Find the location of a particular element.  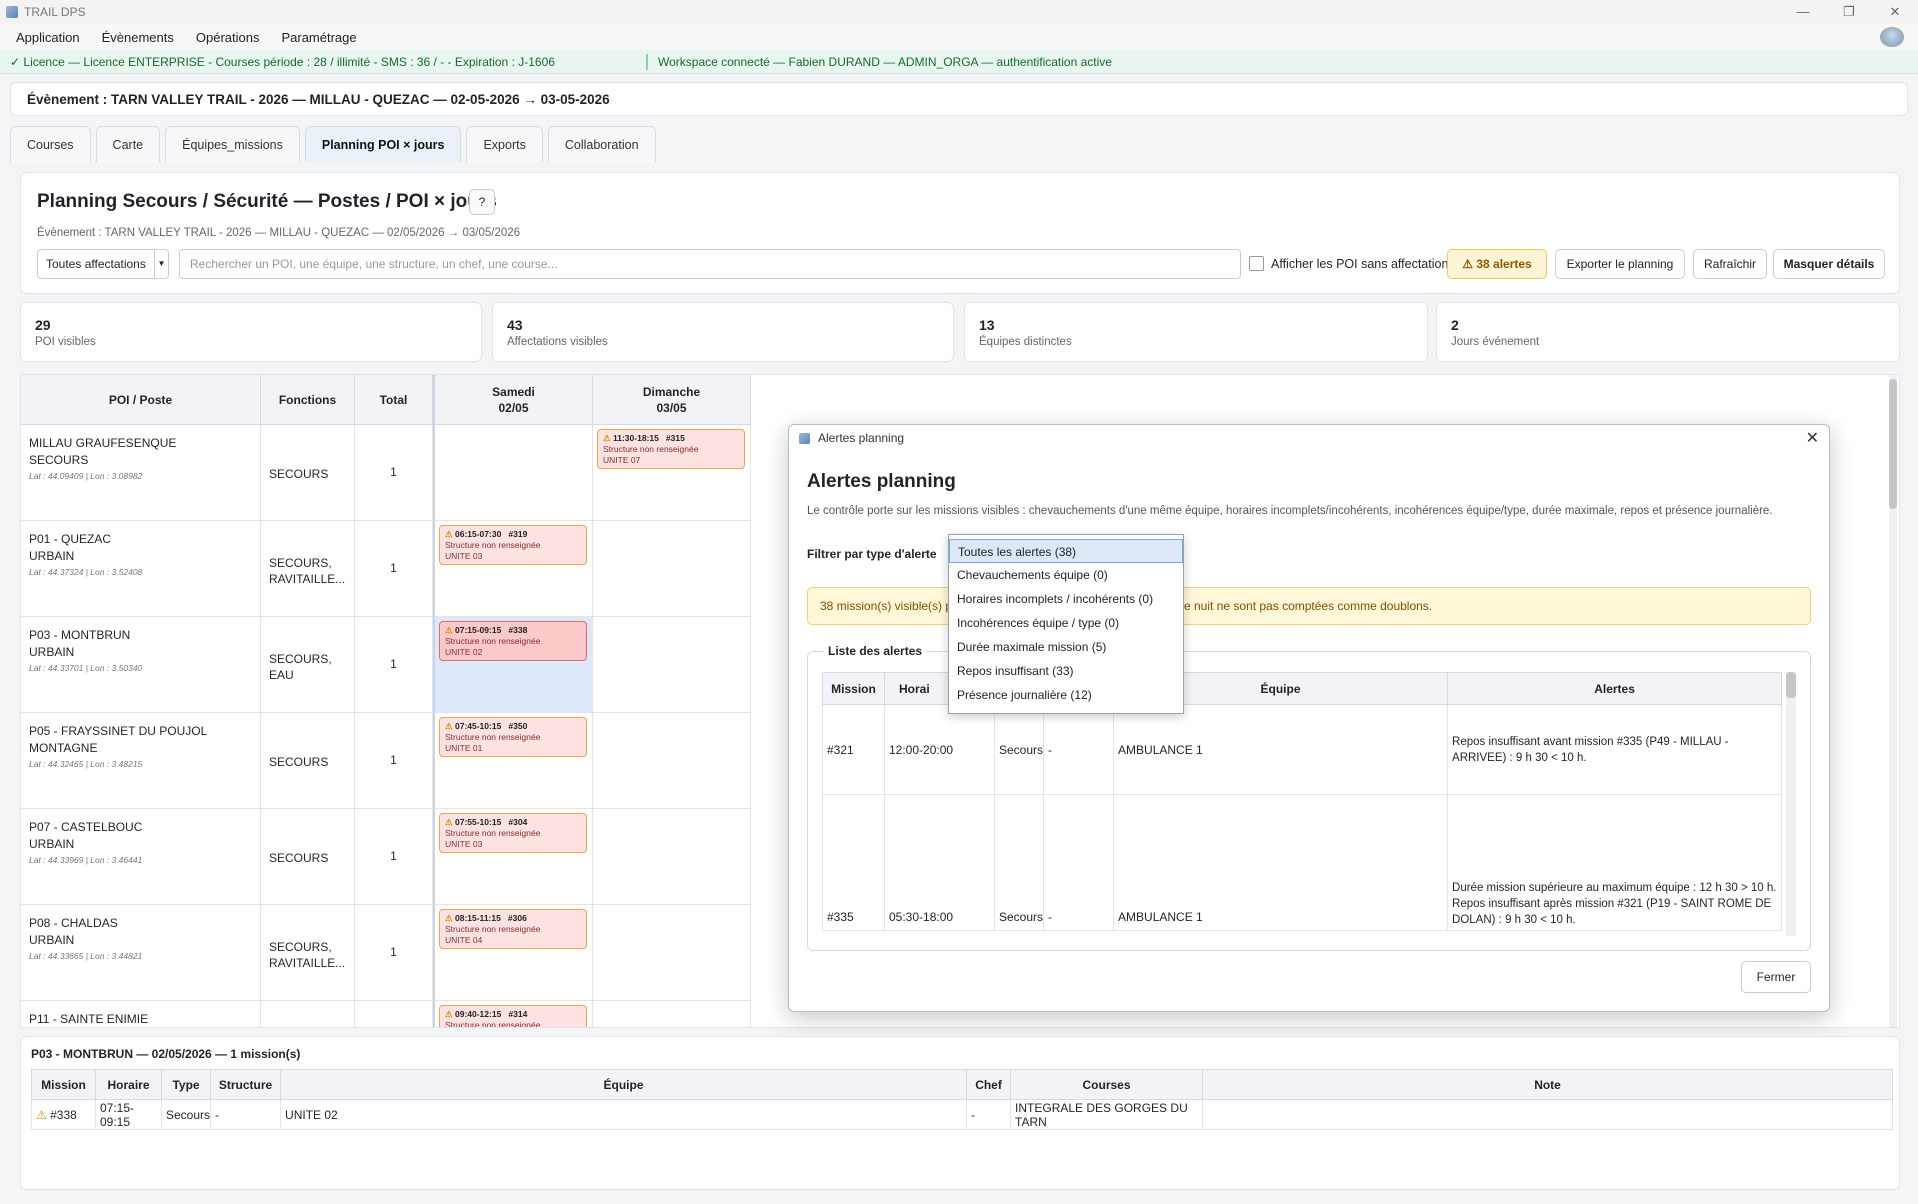

search-input is located at coordinates (710, 264).